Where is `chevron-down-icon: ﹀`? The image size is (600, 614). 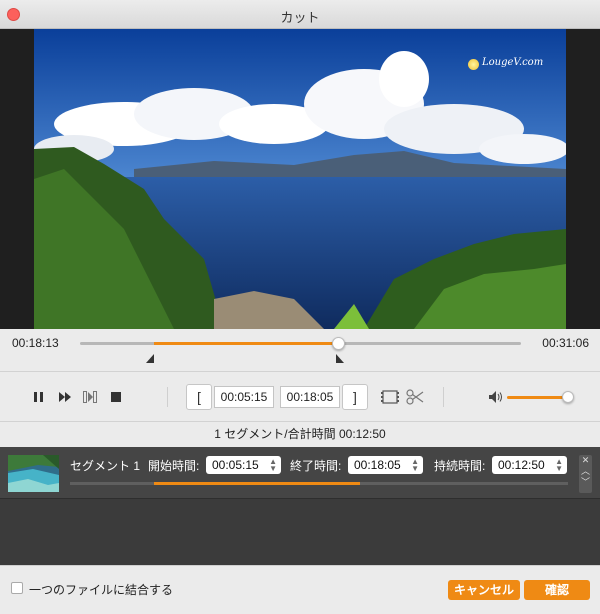
chevron-down-icon: ﹀ is located at coordinates (585, 482).